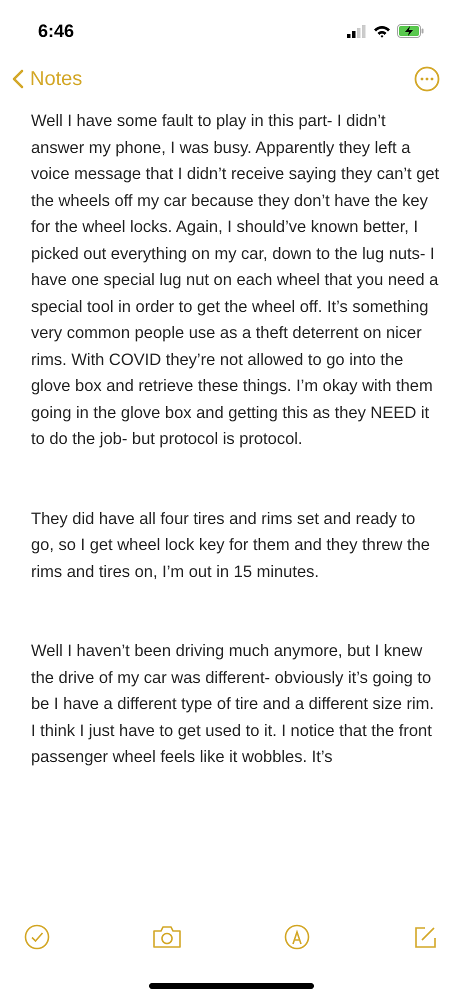 This screenshot has height=1000, width=462. I want to click on signal-icon, so click(357, 31).